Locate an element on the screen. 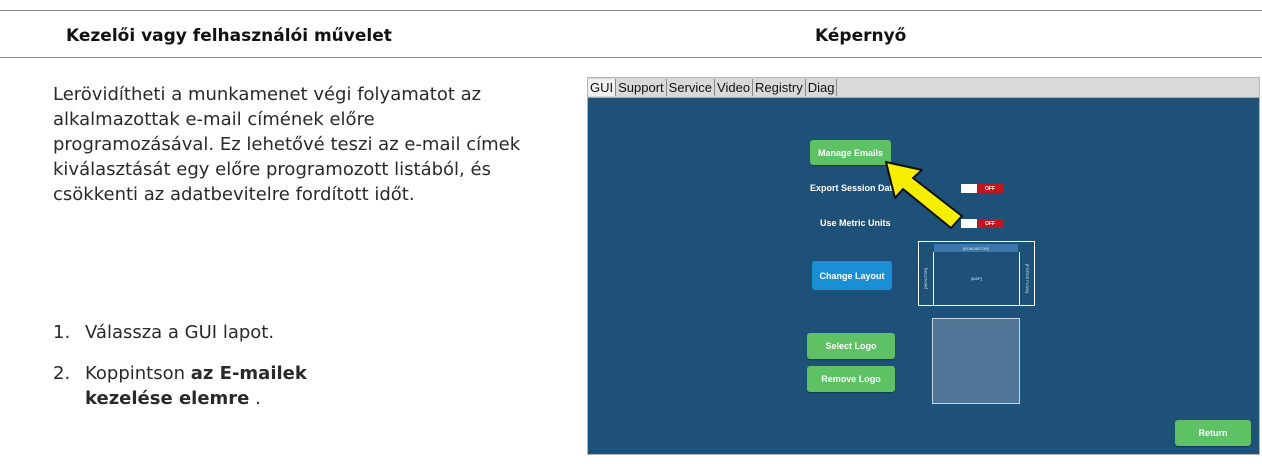  tab-service: Service is located at coordinates (691, 87).